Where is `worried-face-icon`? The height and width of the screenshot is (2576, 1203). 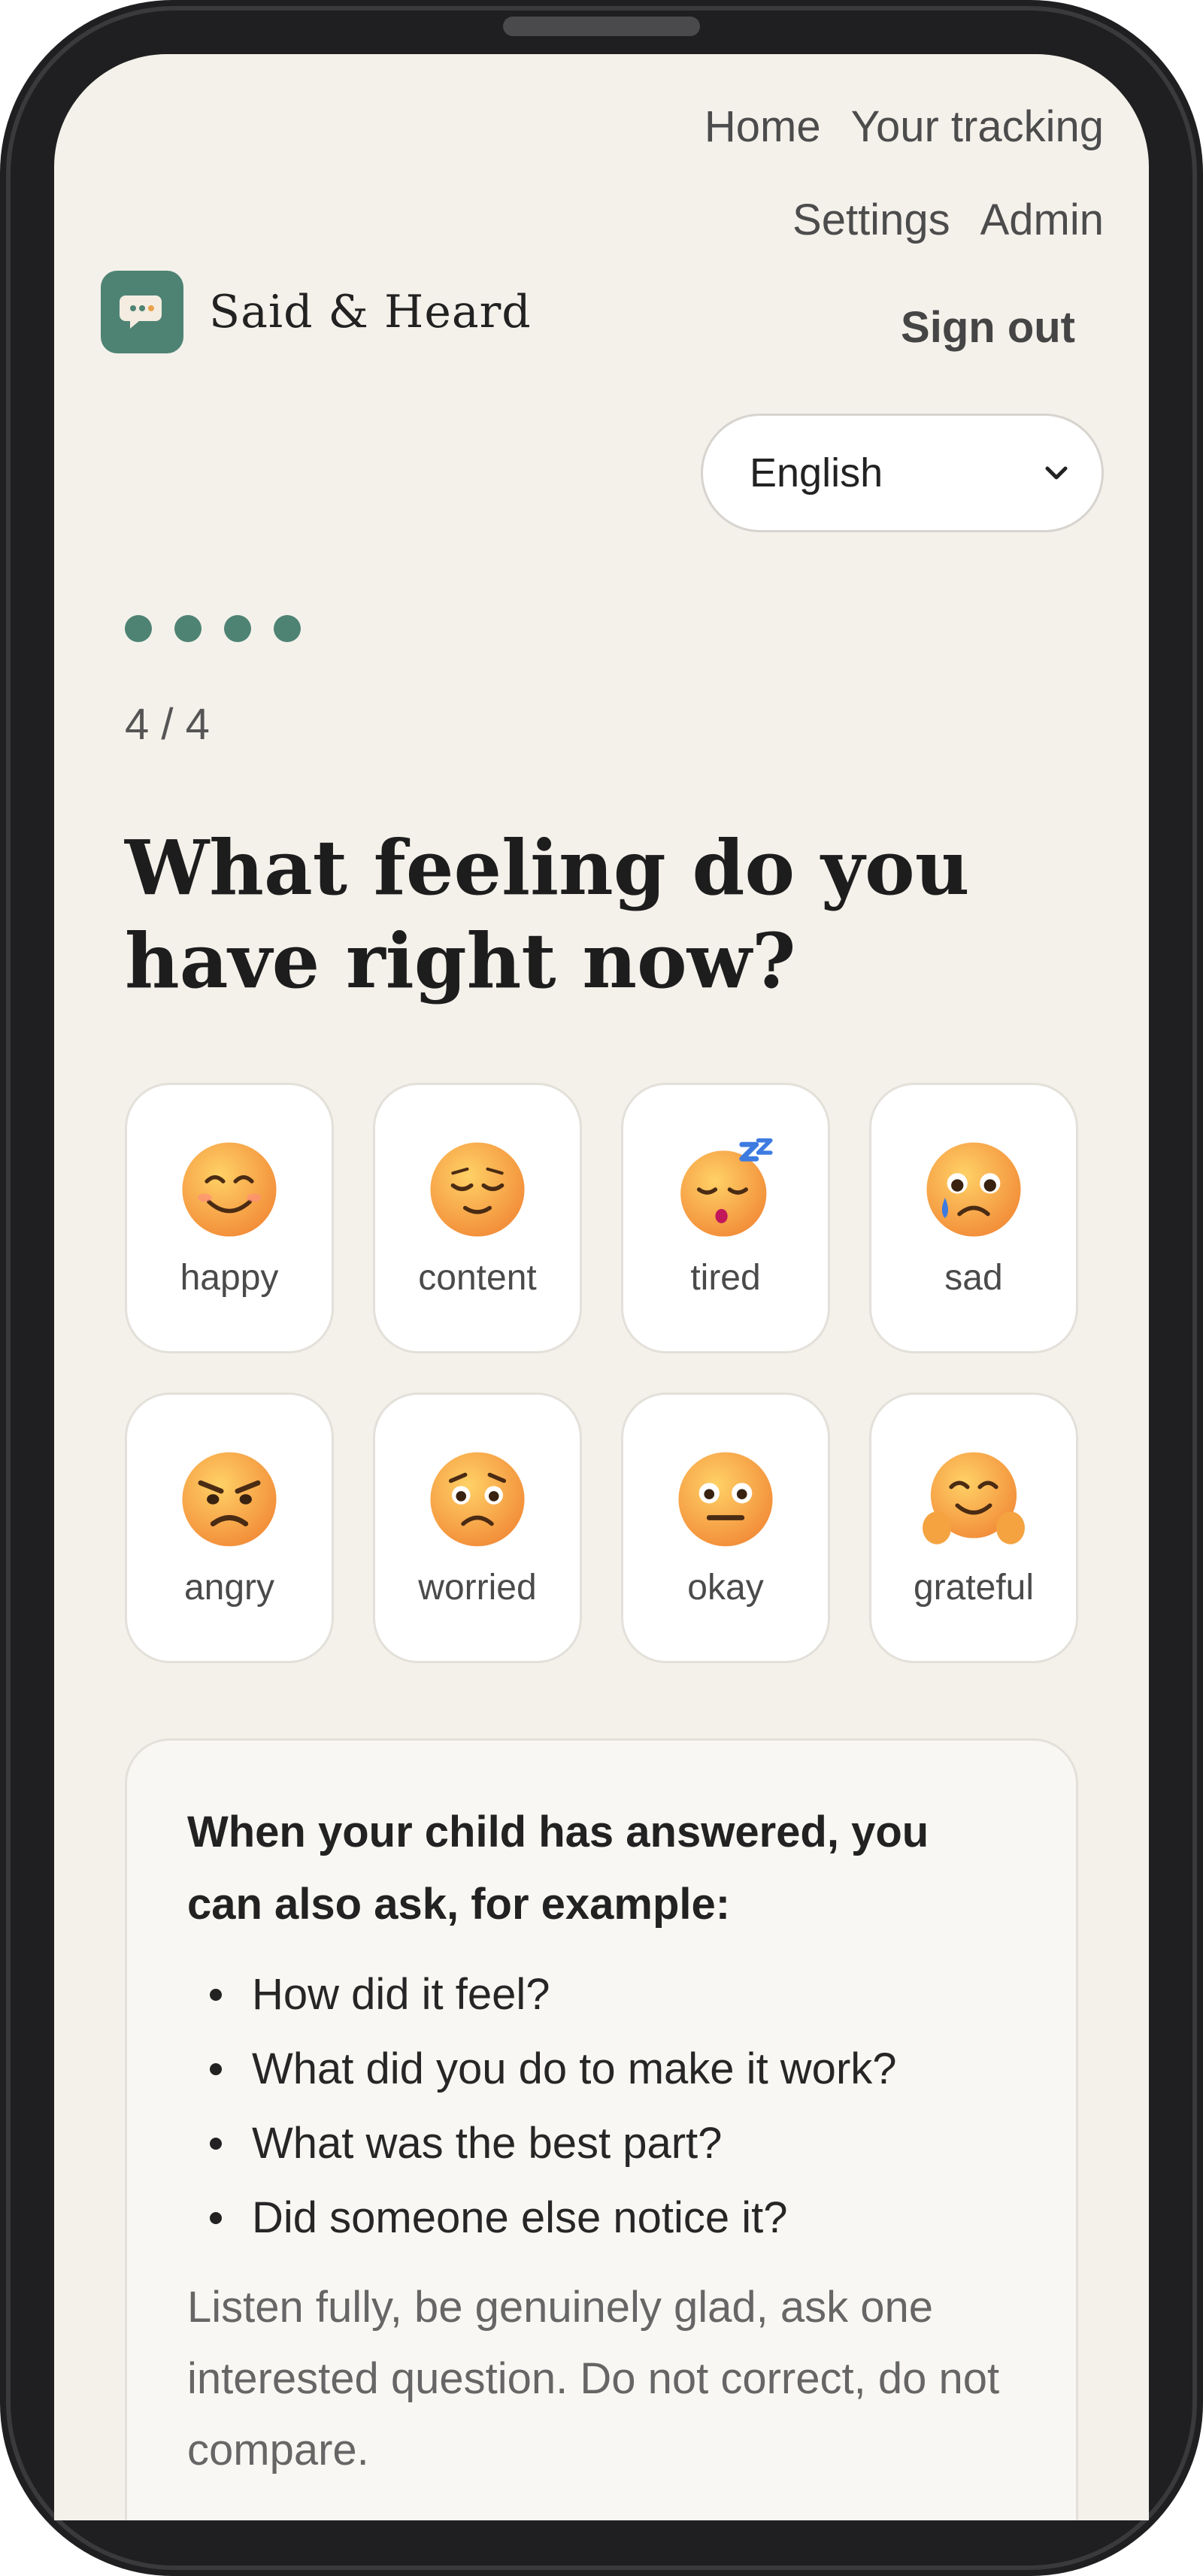 worried-face-icon is located at coordinates (477, 1499).